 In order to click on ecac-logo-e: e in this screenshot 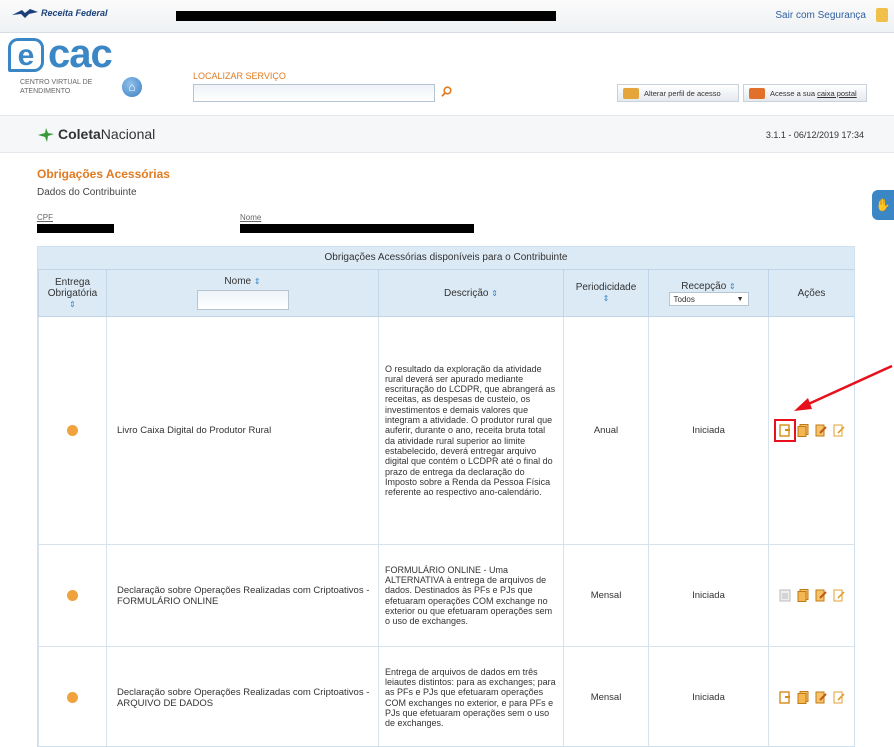, I will do `click(26, 55)`.